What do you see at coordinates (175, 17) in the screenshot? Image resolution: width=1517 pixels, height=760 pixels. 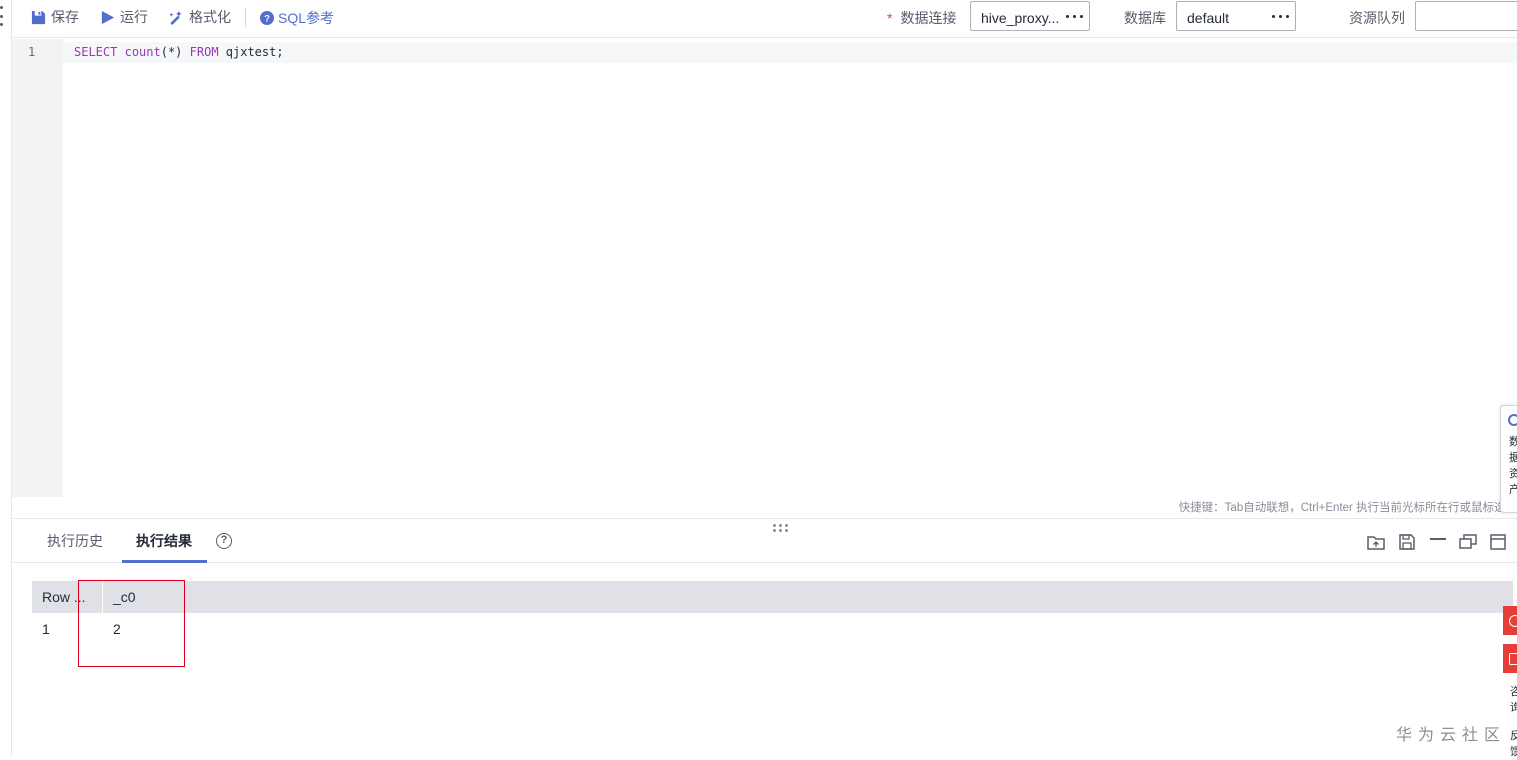 I see `magic-wand-icon` at bounding box center [175, 17].